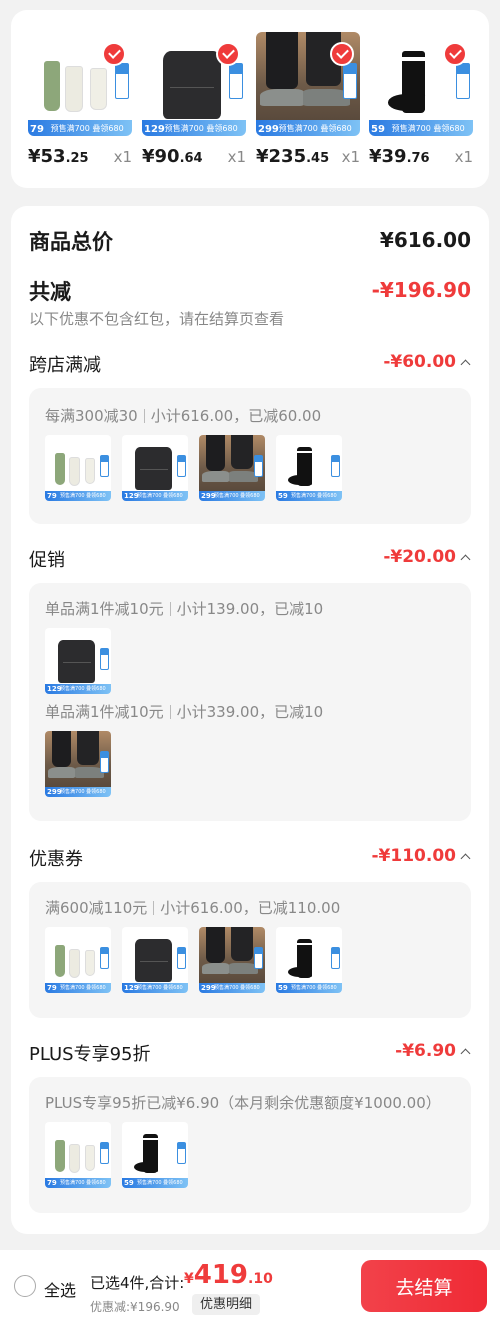 This screenshot has width=500, height=1318. What do you see at coordinates (250, 609) in the screenshot?
I see `discount-detail: 小计139.00，已减10` at bounding box center [250, 609].